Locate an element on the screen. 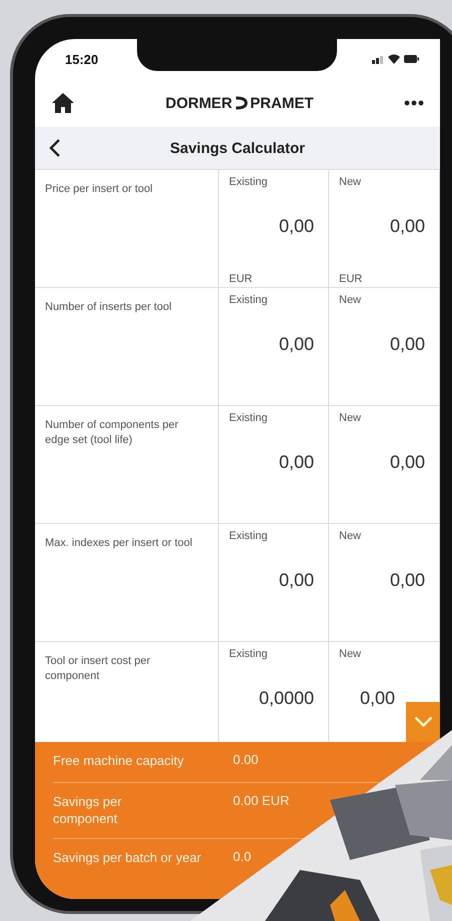  field-label: Number of inserts per tool is located at coordinates (109, 307).